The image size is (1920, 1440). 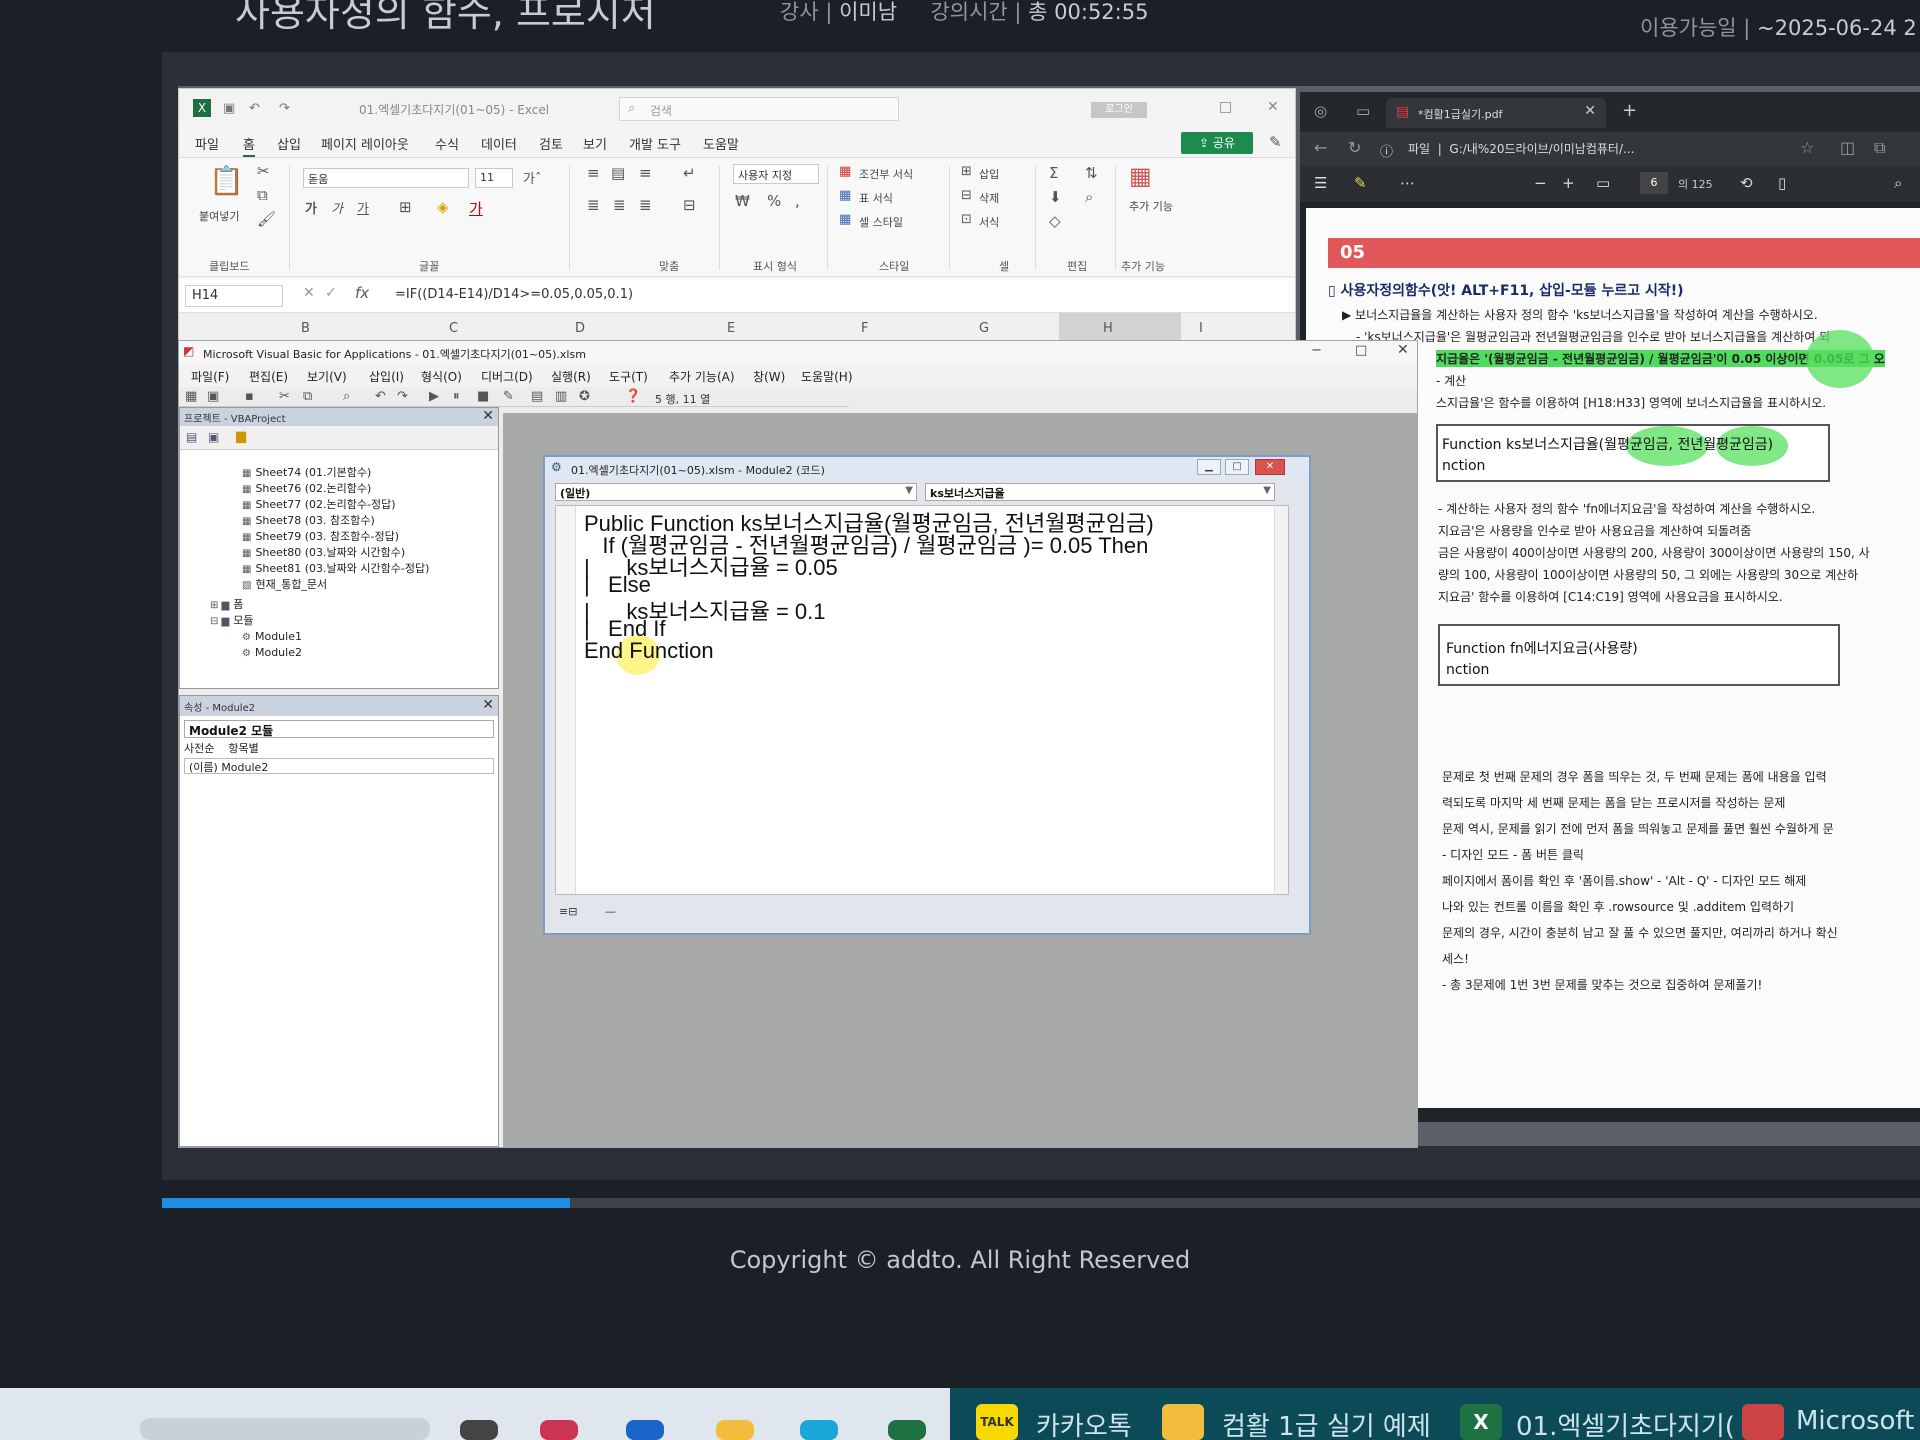 What do you see at coordinates (989, 222) in the screenshot?
I see `format-cells-button: 서식` at bounding box center [989, 222].